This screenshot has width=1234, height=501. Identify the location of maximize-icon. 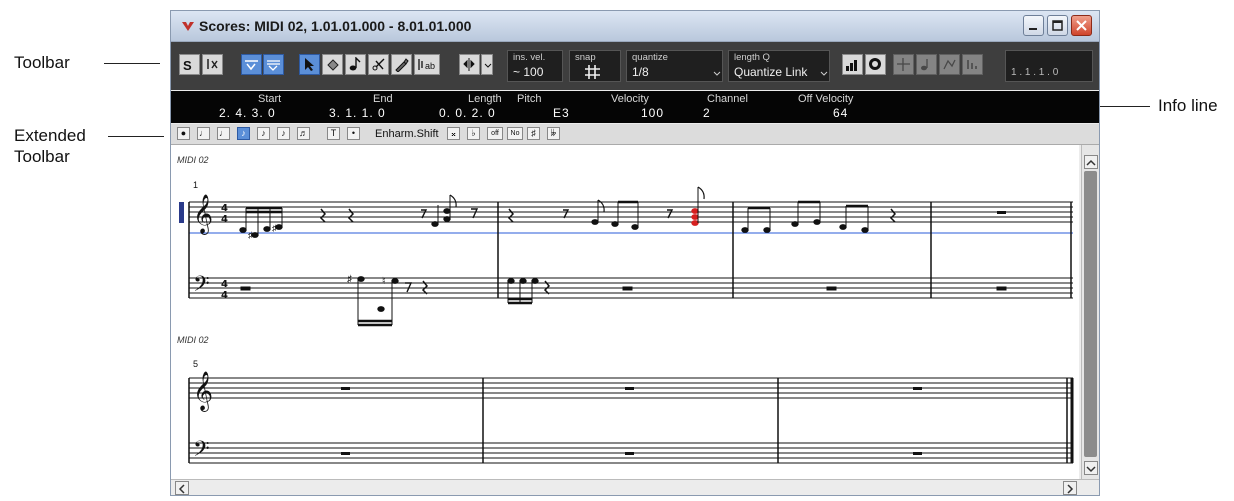
(1057, 25).